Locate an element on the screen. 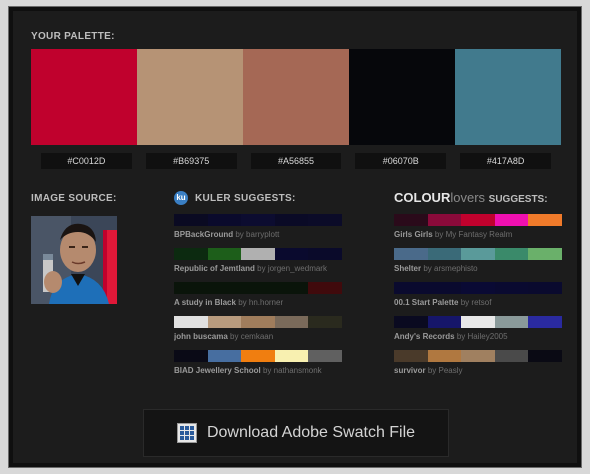  suggestion-name: survivor is located at coordinates (410, 370).